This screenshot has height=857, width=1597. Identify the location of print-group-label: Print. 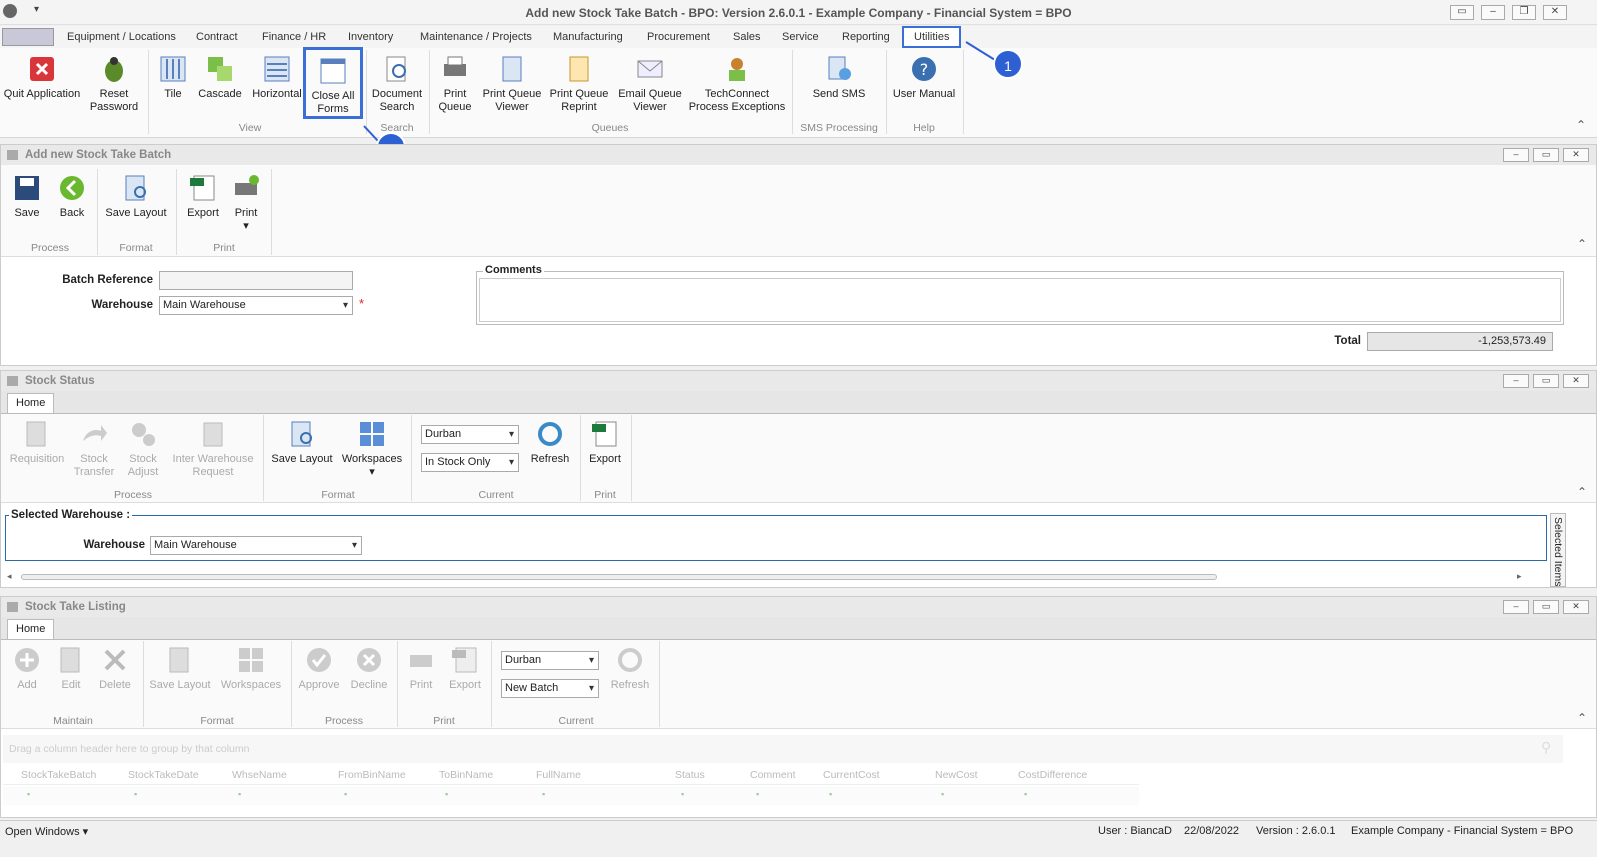
(224, 248).